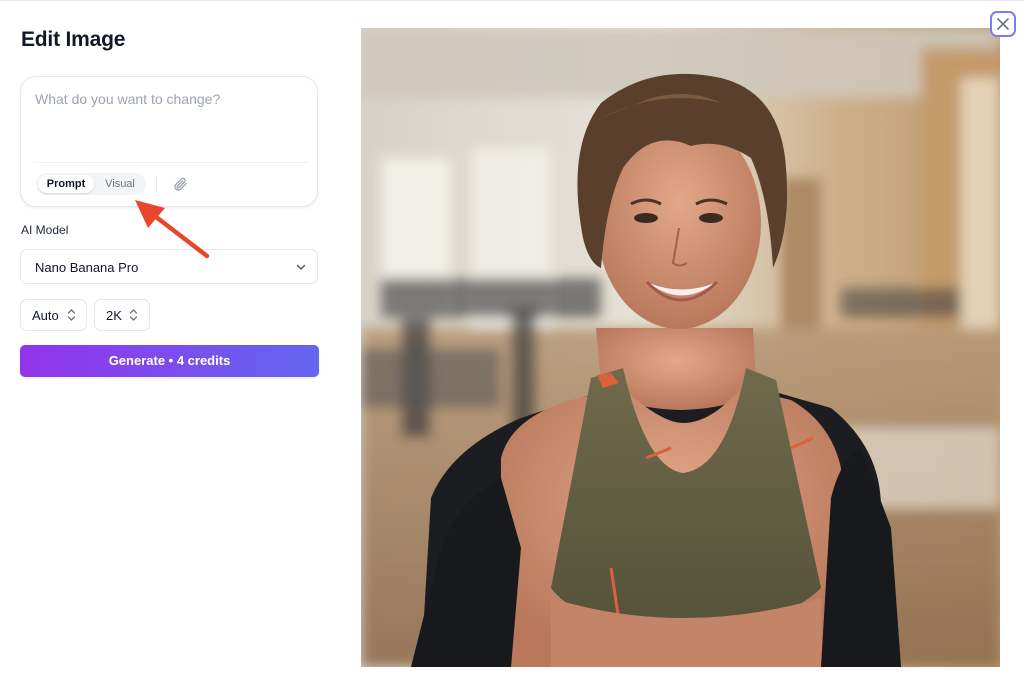 Image resolution: width=1024 pixels, height=680 pixels. What do you see at coordinates (66, 184) in the screenshot?
I see `mode-tab-prompt: Prompt` at bounding box center [66, 184].